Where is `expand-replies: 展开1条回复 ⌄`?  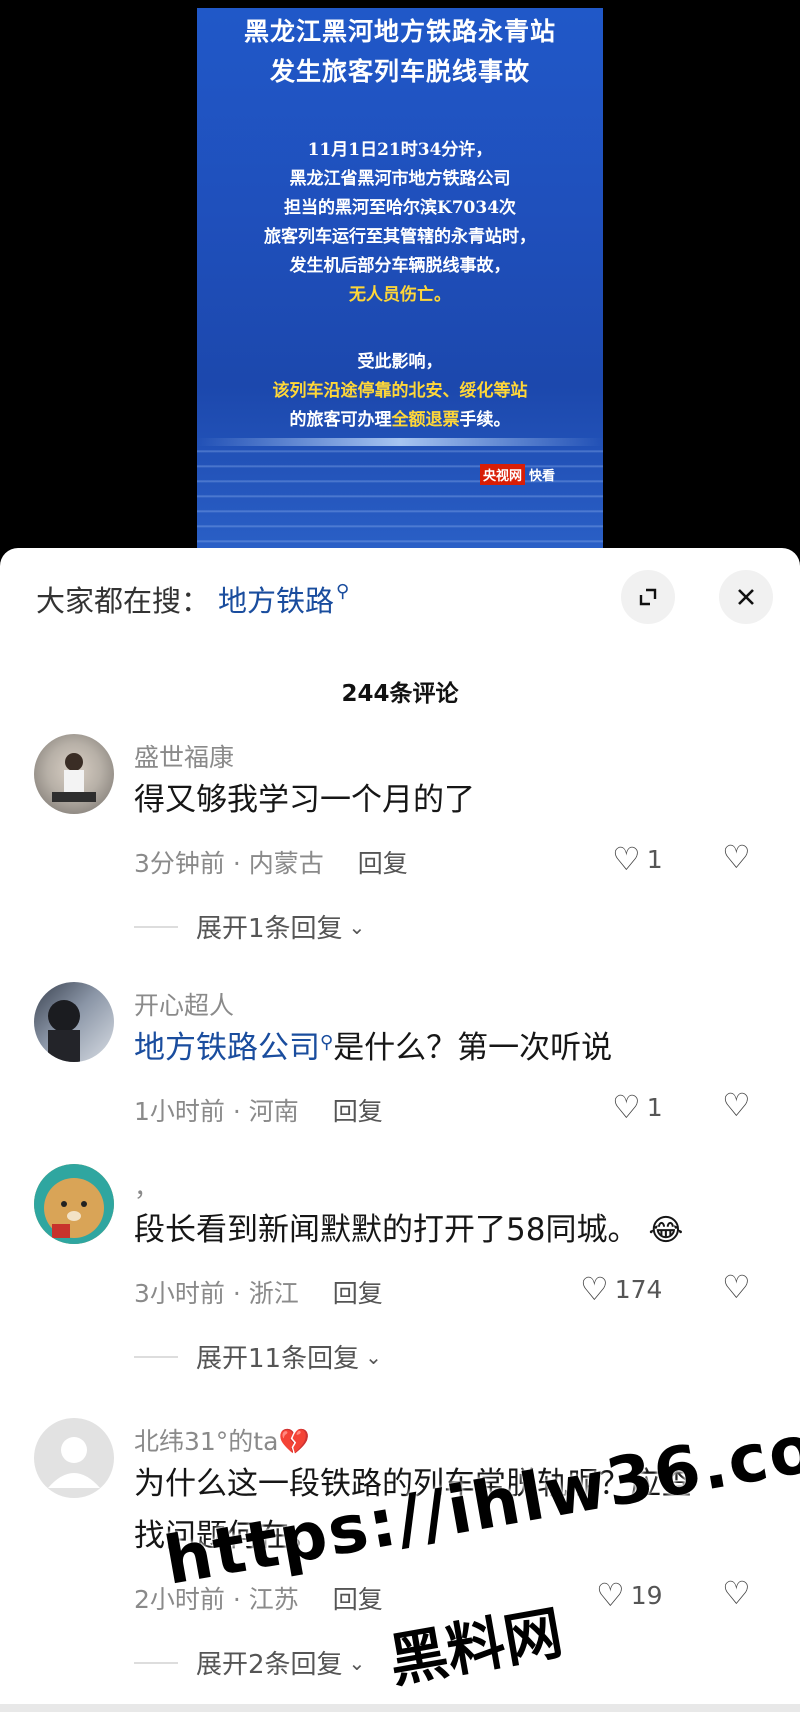
expand-replies: 展开1条回复 ⌄ is located at coordinates (249, 926).